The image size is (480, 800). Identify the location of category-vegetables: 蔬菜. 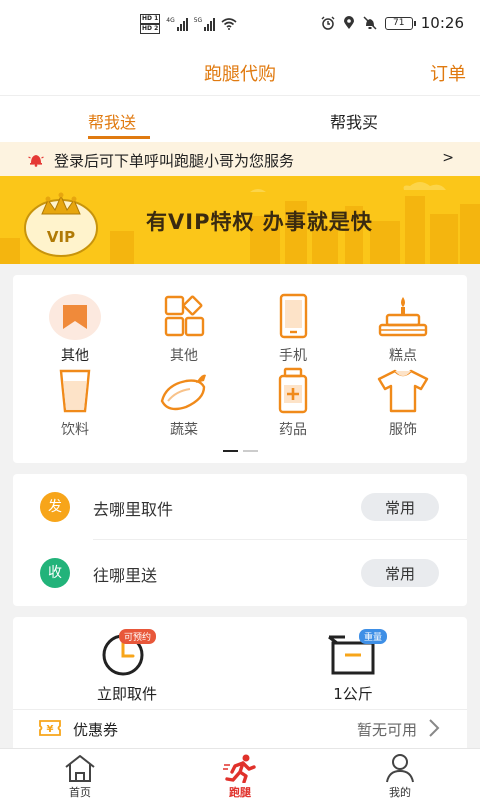
(184, 403).